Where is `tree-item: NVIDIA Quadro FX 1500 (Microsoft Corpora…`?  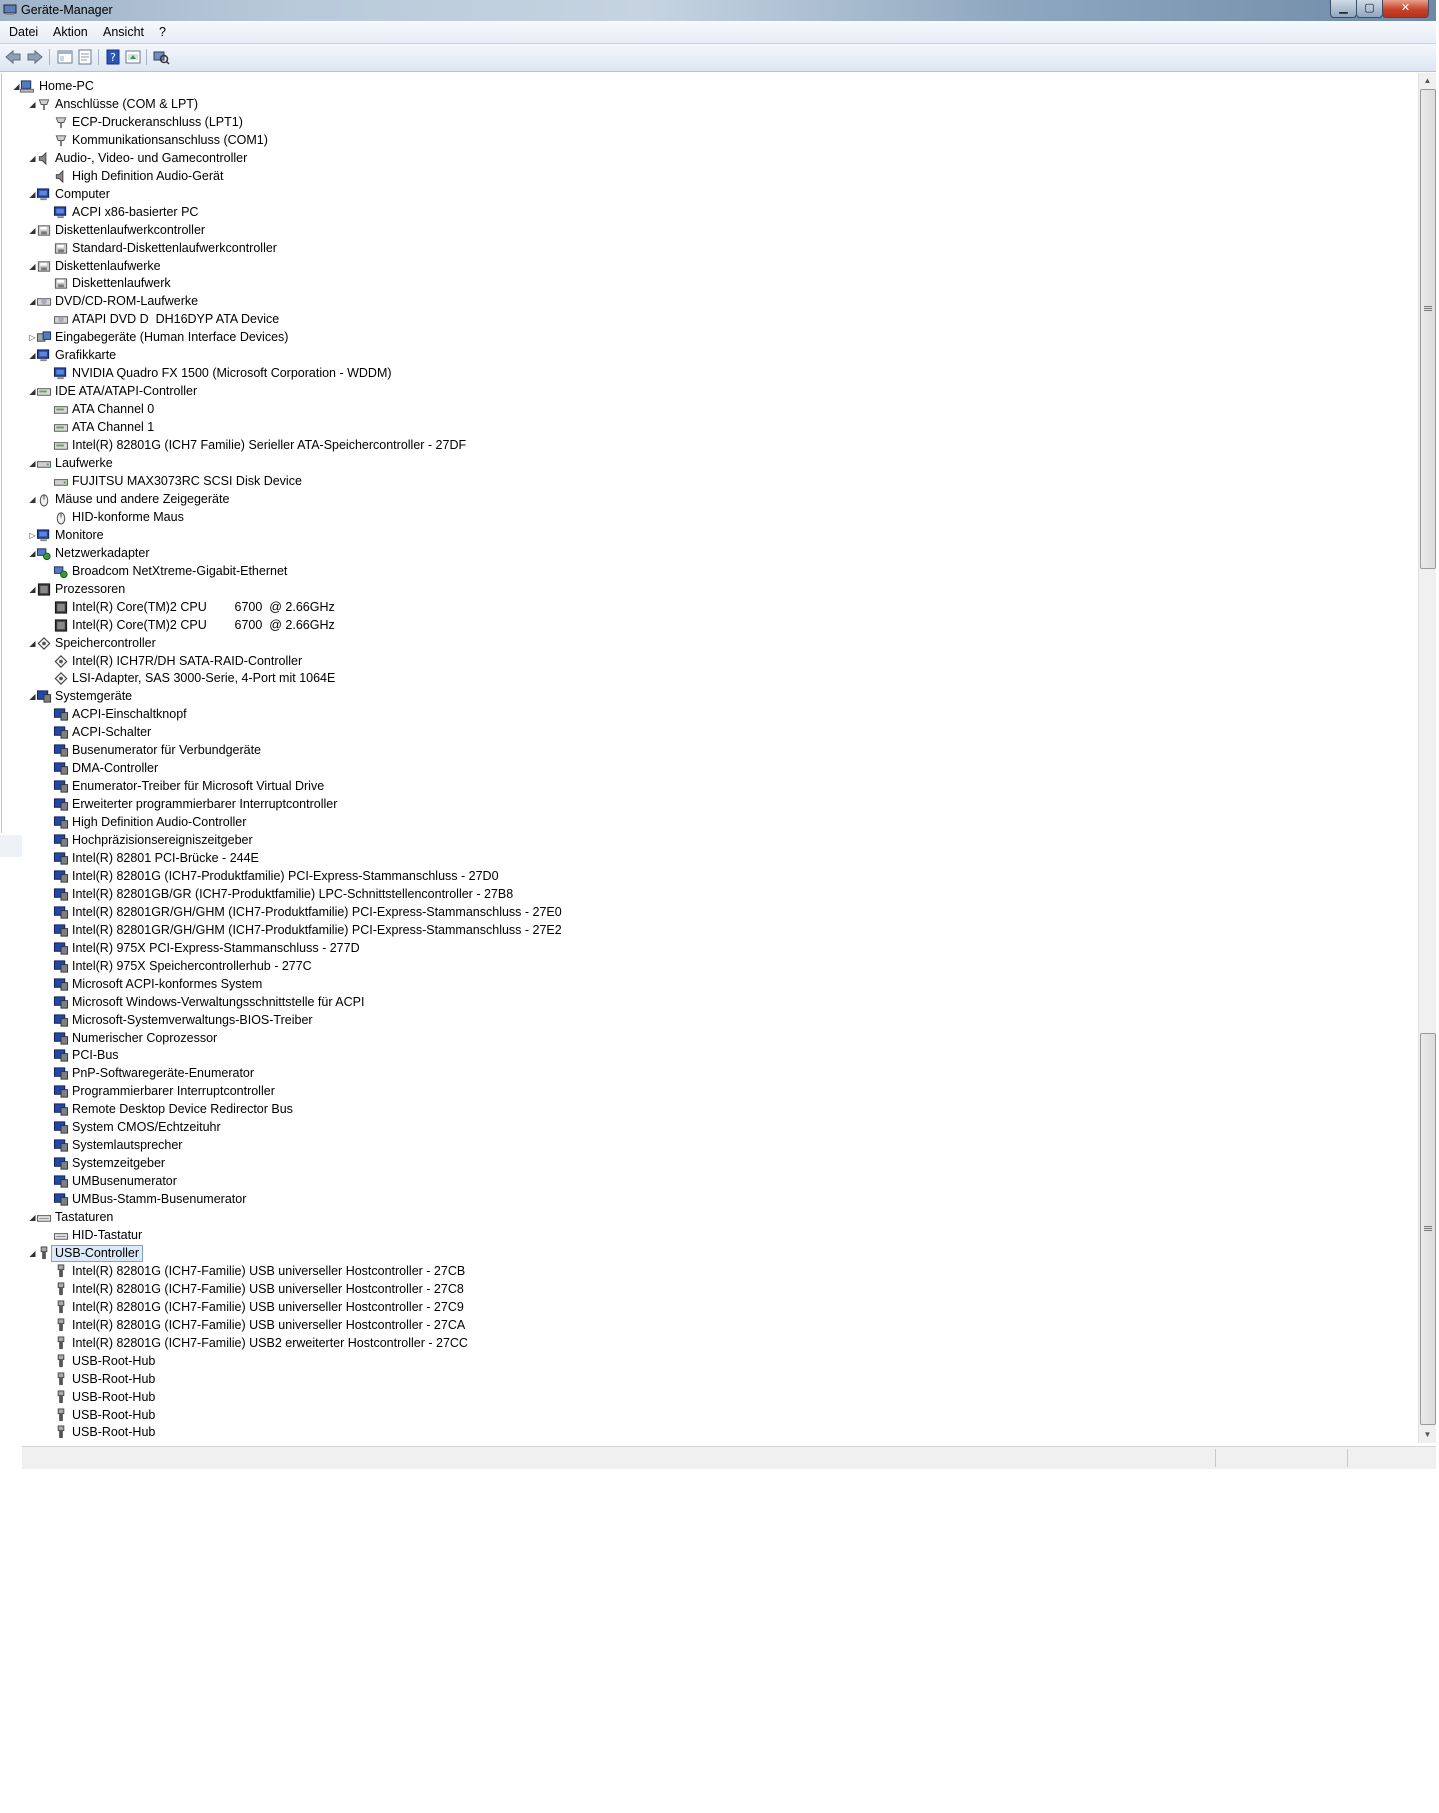
tree-item: NVIDIA Quadro FX 1500 (Microsoft Corpora… is located at coordinates (700, 374).